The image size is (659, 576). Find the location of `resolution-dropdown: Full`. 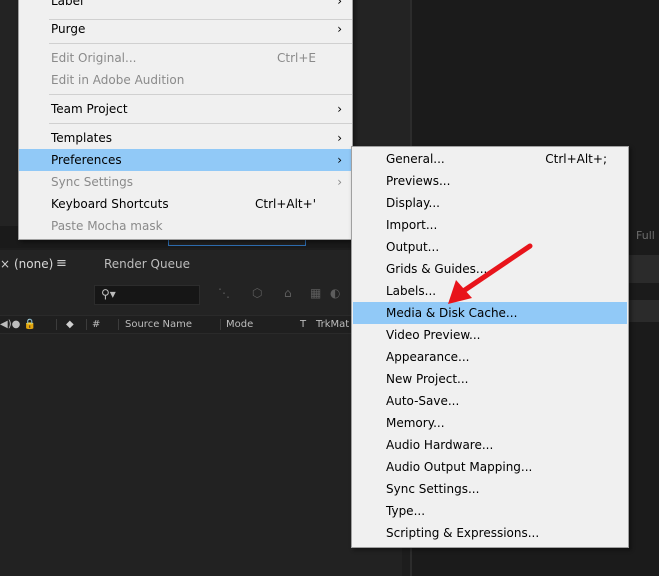

resolution-dropdown: Full is located at coordinates (645, 235).